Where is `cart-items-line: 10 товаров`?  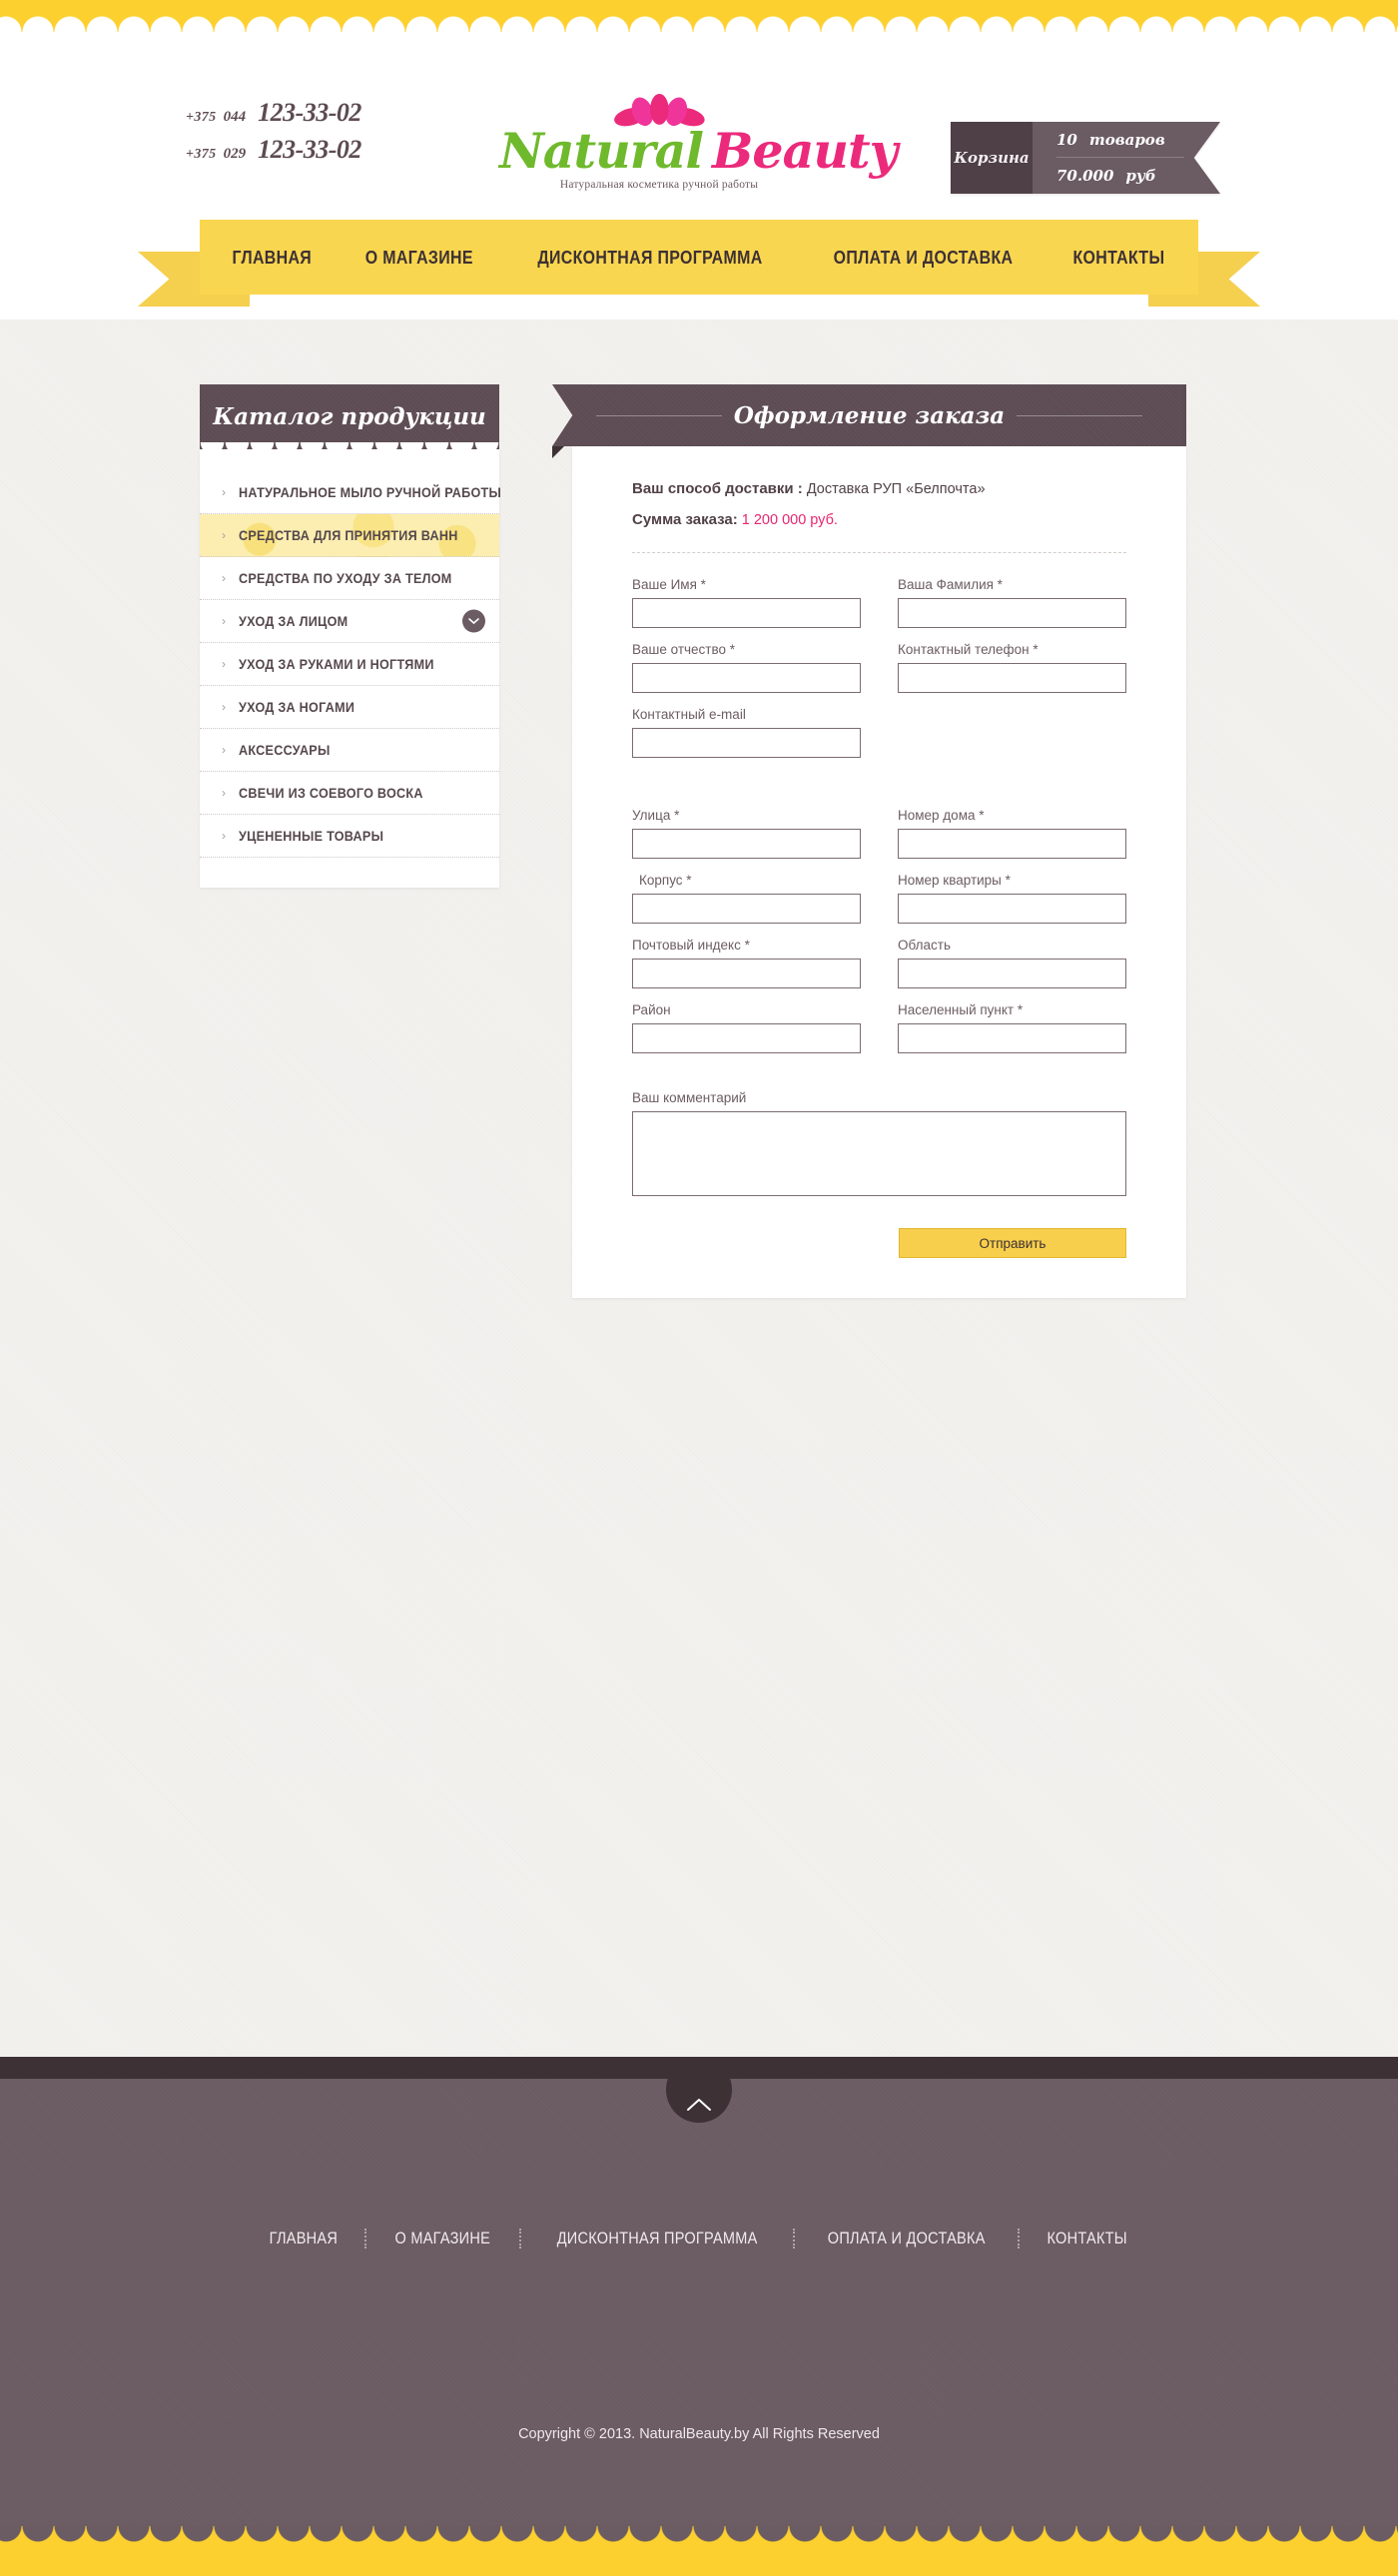 cart-items-line: 10 товаров is located at coordinates (1120, 140).